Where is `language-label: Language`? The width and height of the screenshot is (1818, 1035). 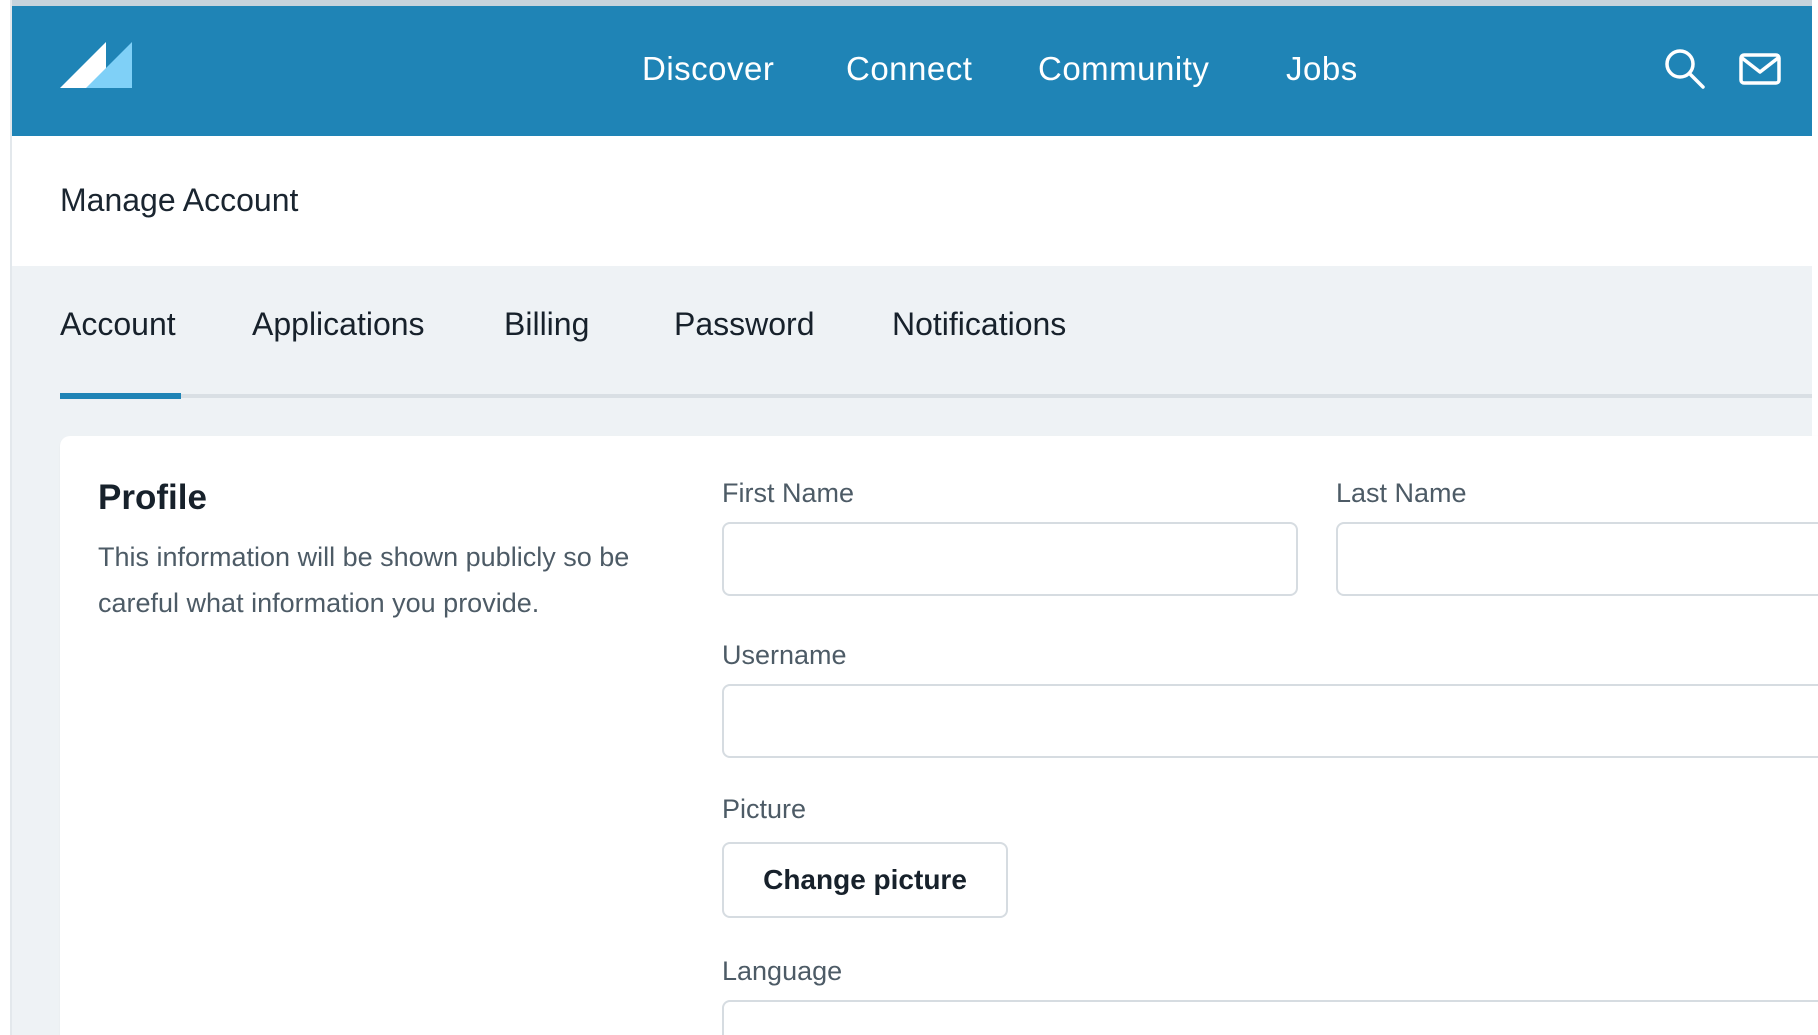 language-label: Language is located at coordinates (782, 971).